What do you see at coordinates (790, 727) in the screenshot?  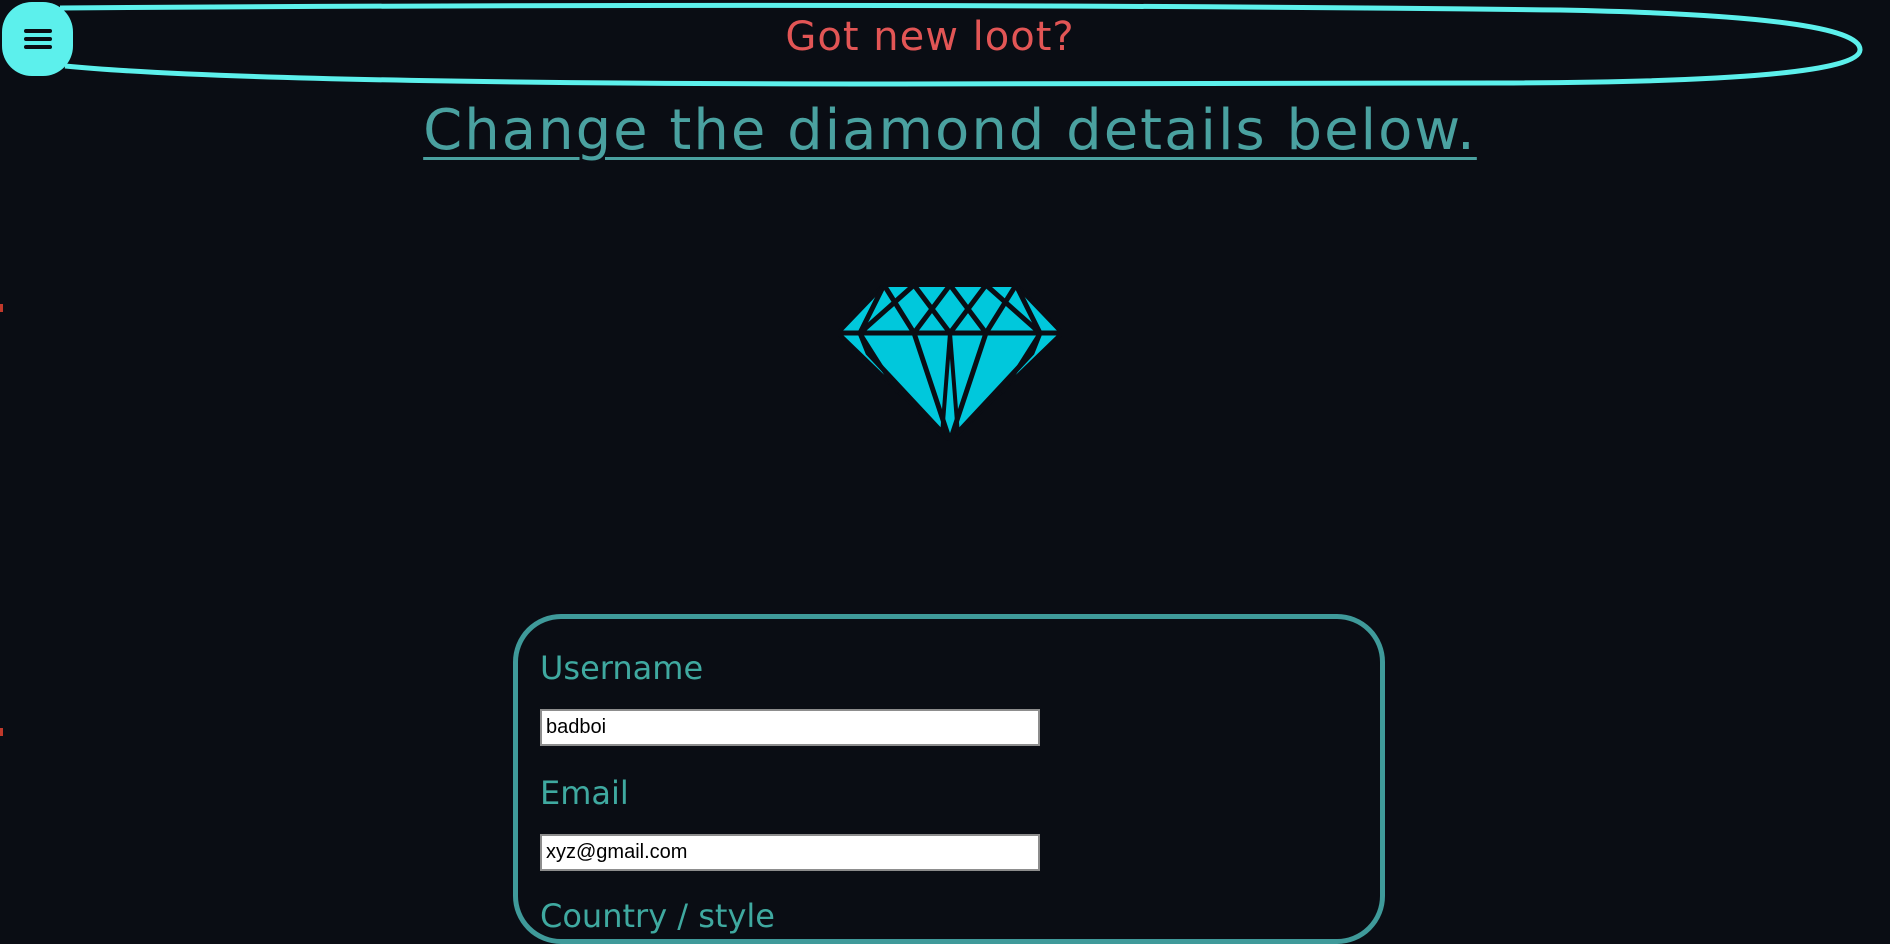 I see `username-input` at bounding box center [790, 727].